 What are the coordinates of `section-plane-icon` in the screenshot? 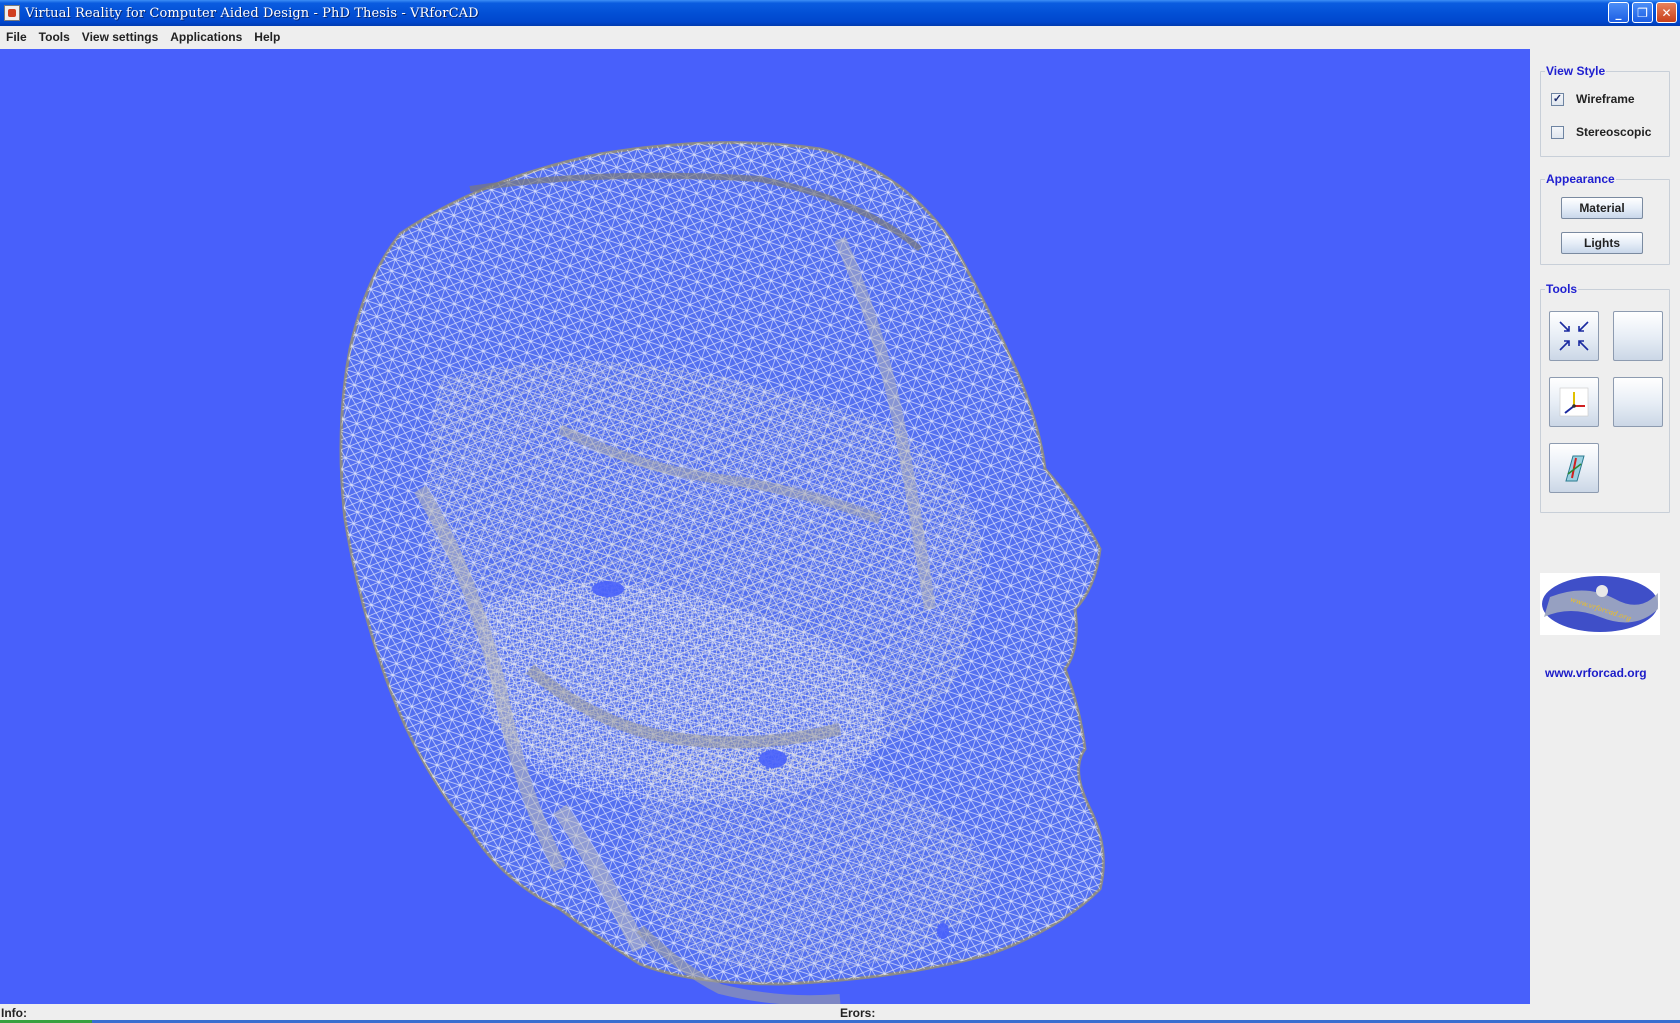 It's located at (1575, 468).